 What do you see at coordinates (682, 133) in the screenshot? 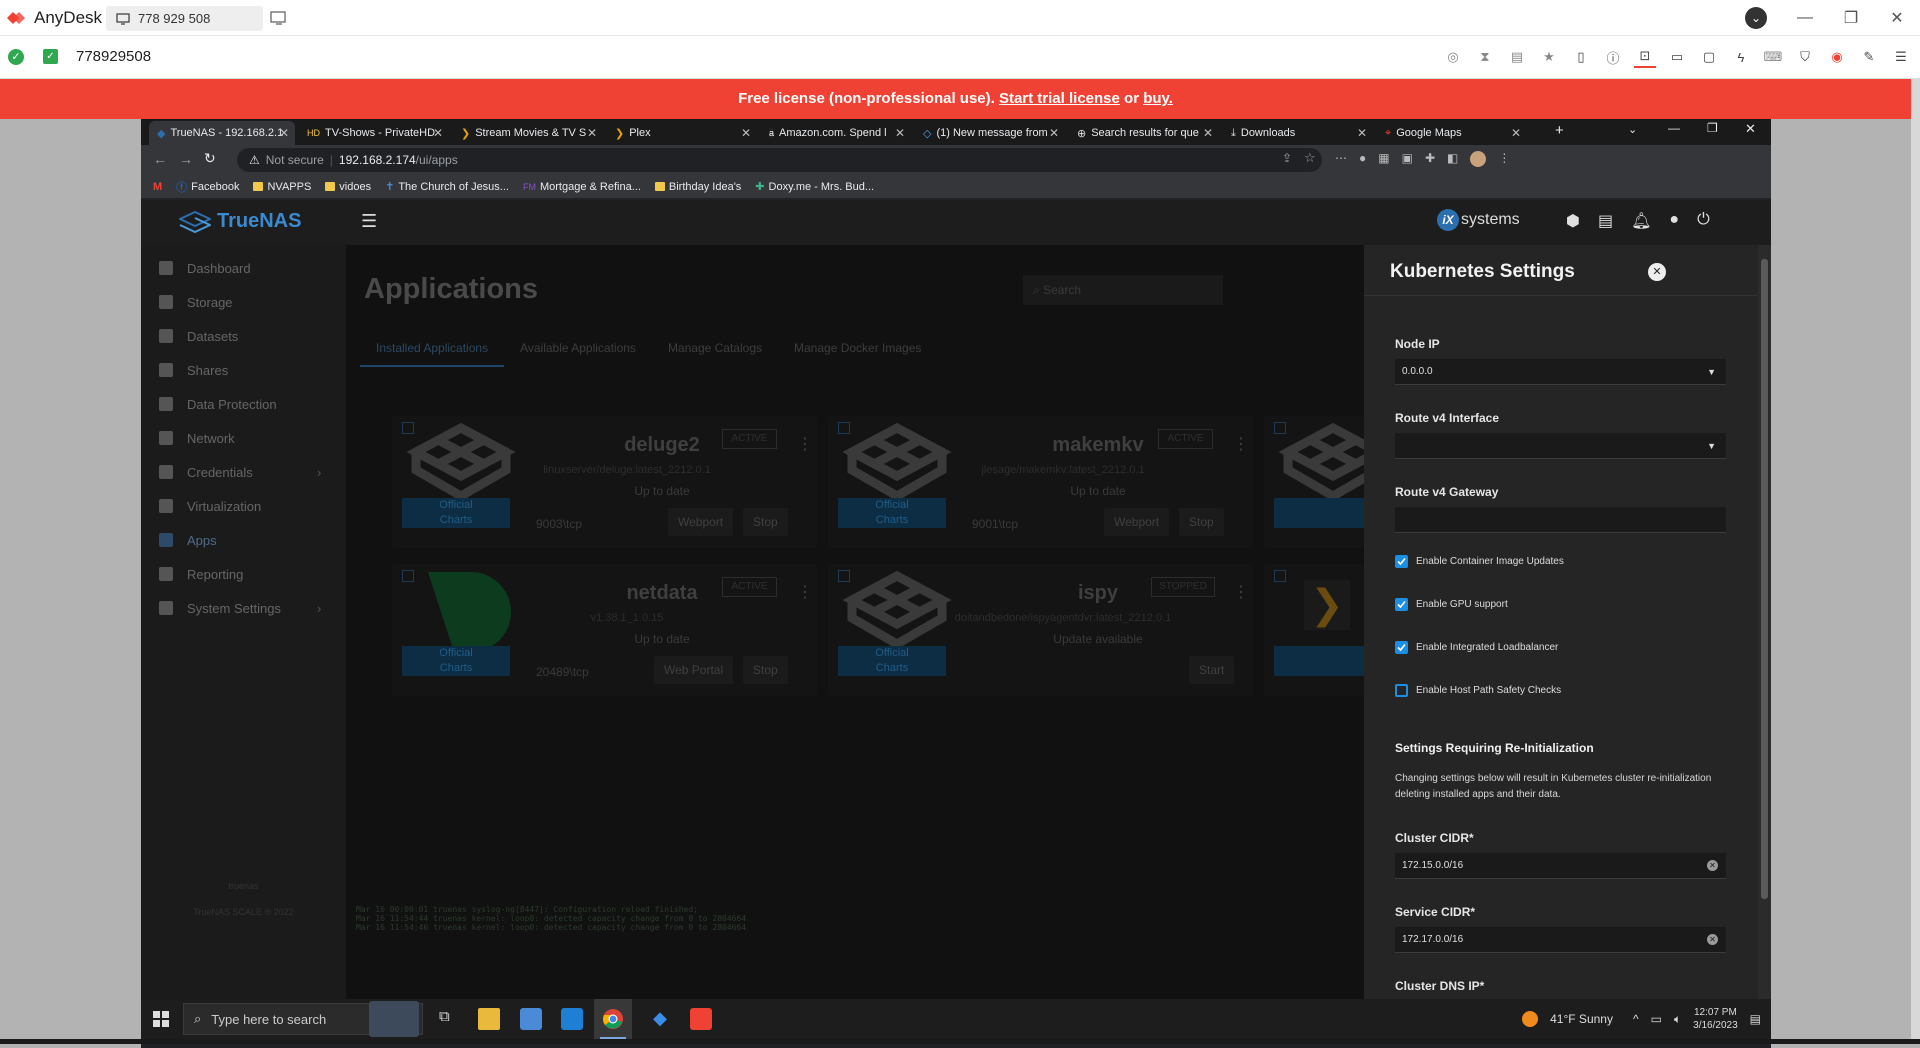
I see `tab-plex: ❯ Plex ✕` at bounding box center [682, 133].